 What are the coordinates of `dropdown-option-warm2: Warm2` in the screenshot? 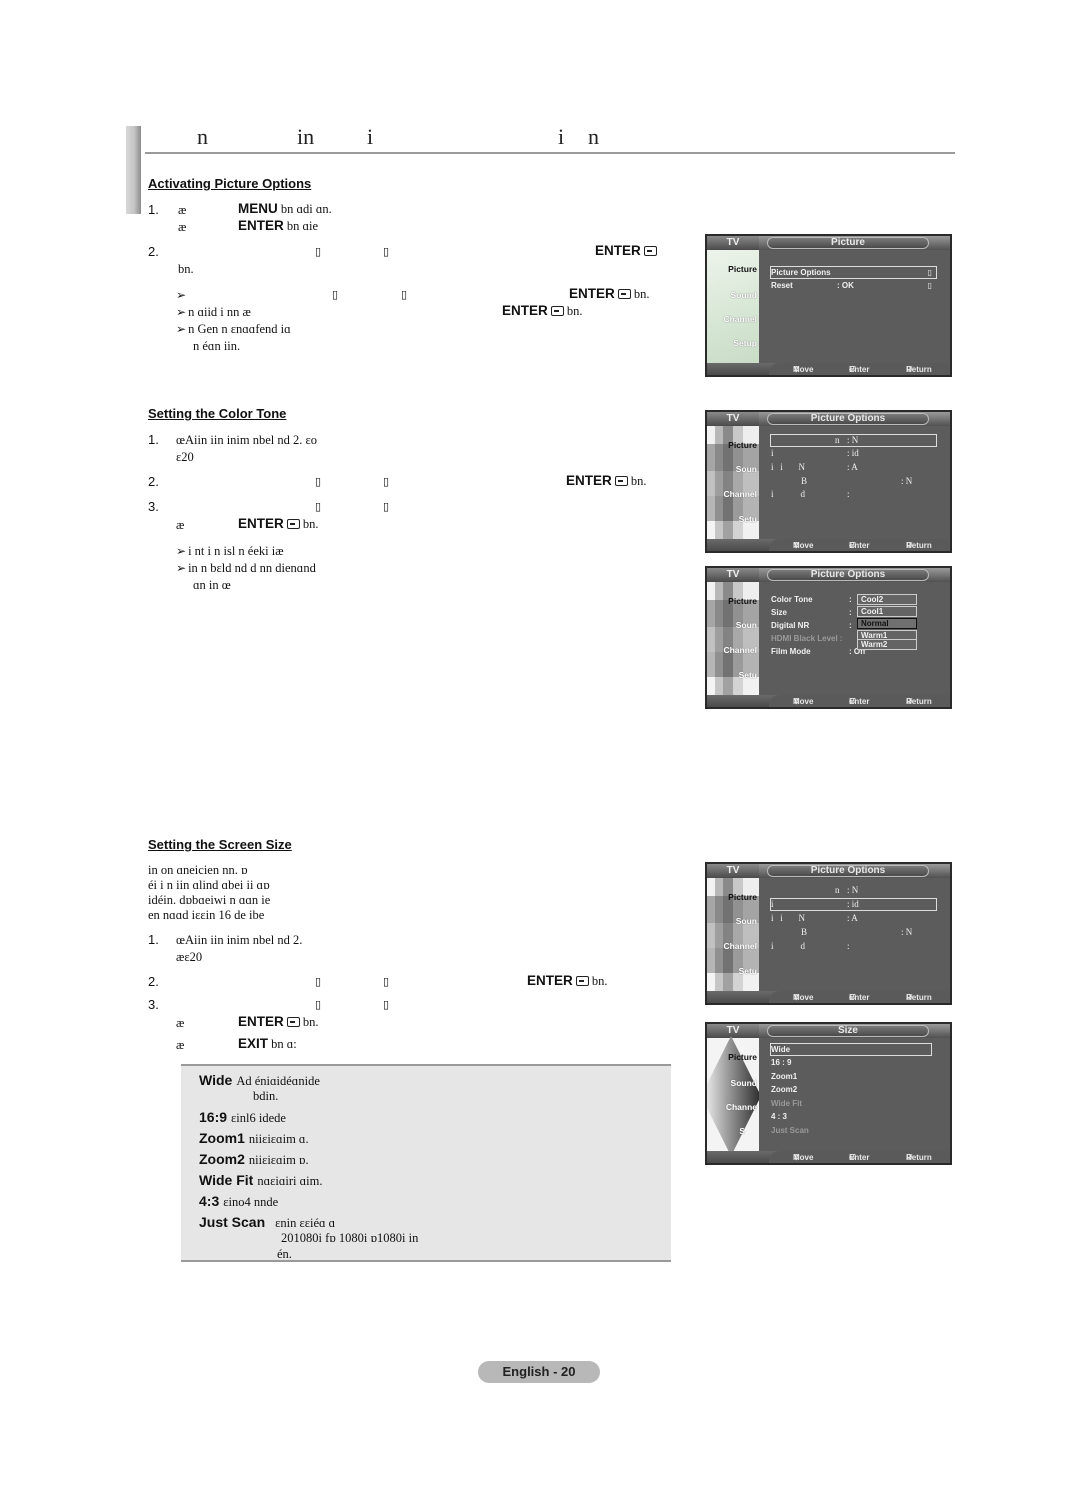 It's located at (887, 644).